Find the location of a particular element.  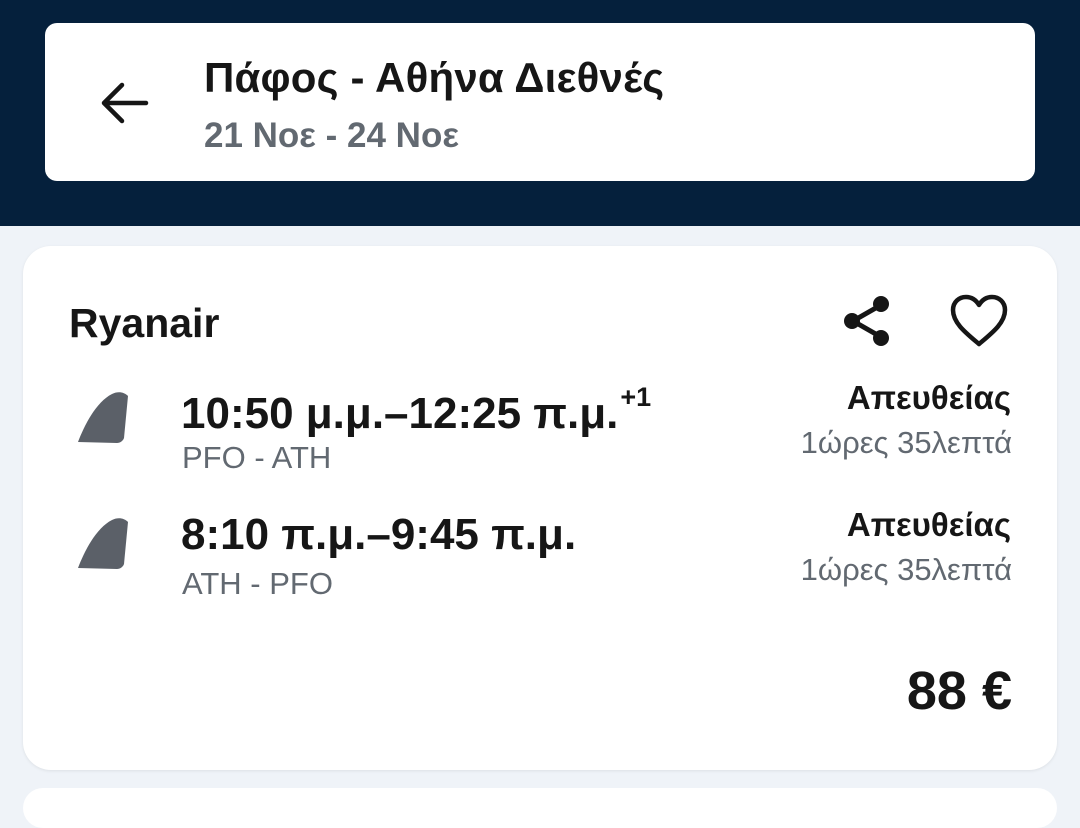

share-button is located at coordinates (867, 321).